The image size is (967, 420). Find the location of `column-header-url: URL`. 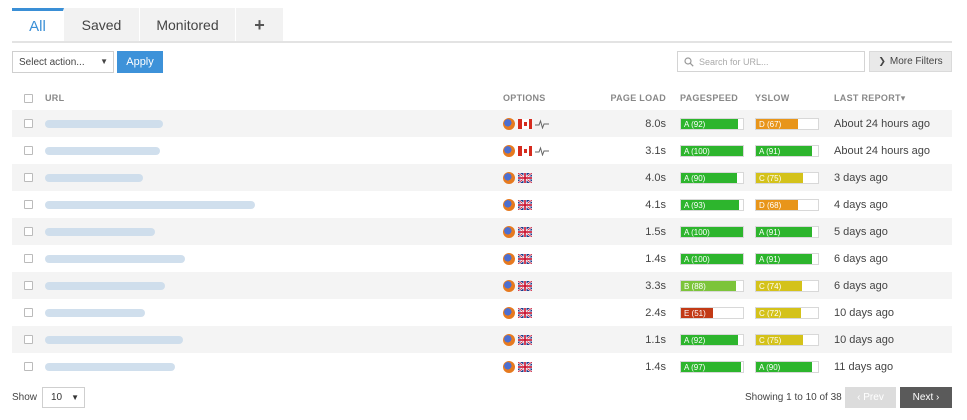

column-header-url: URL is located at coordinates (274, 98).